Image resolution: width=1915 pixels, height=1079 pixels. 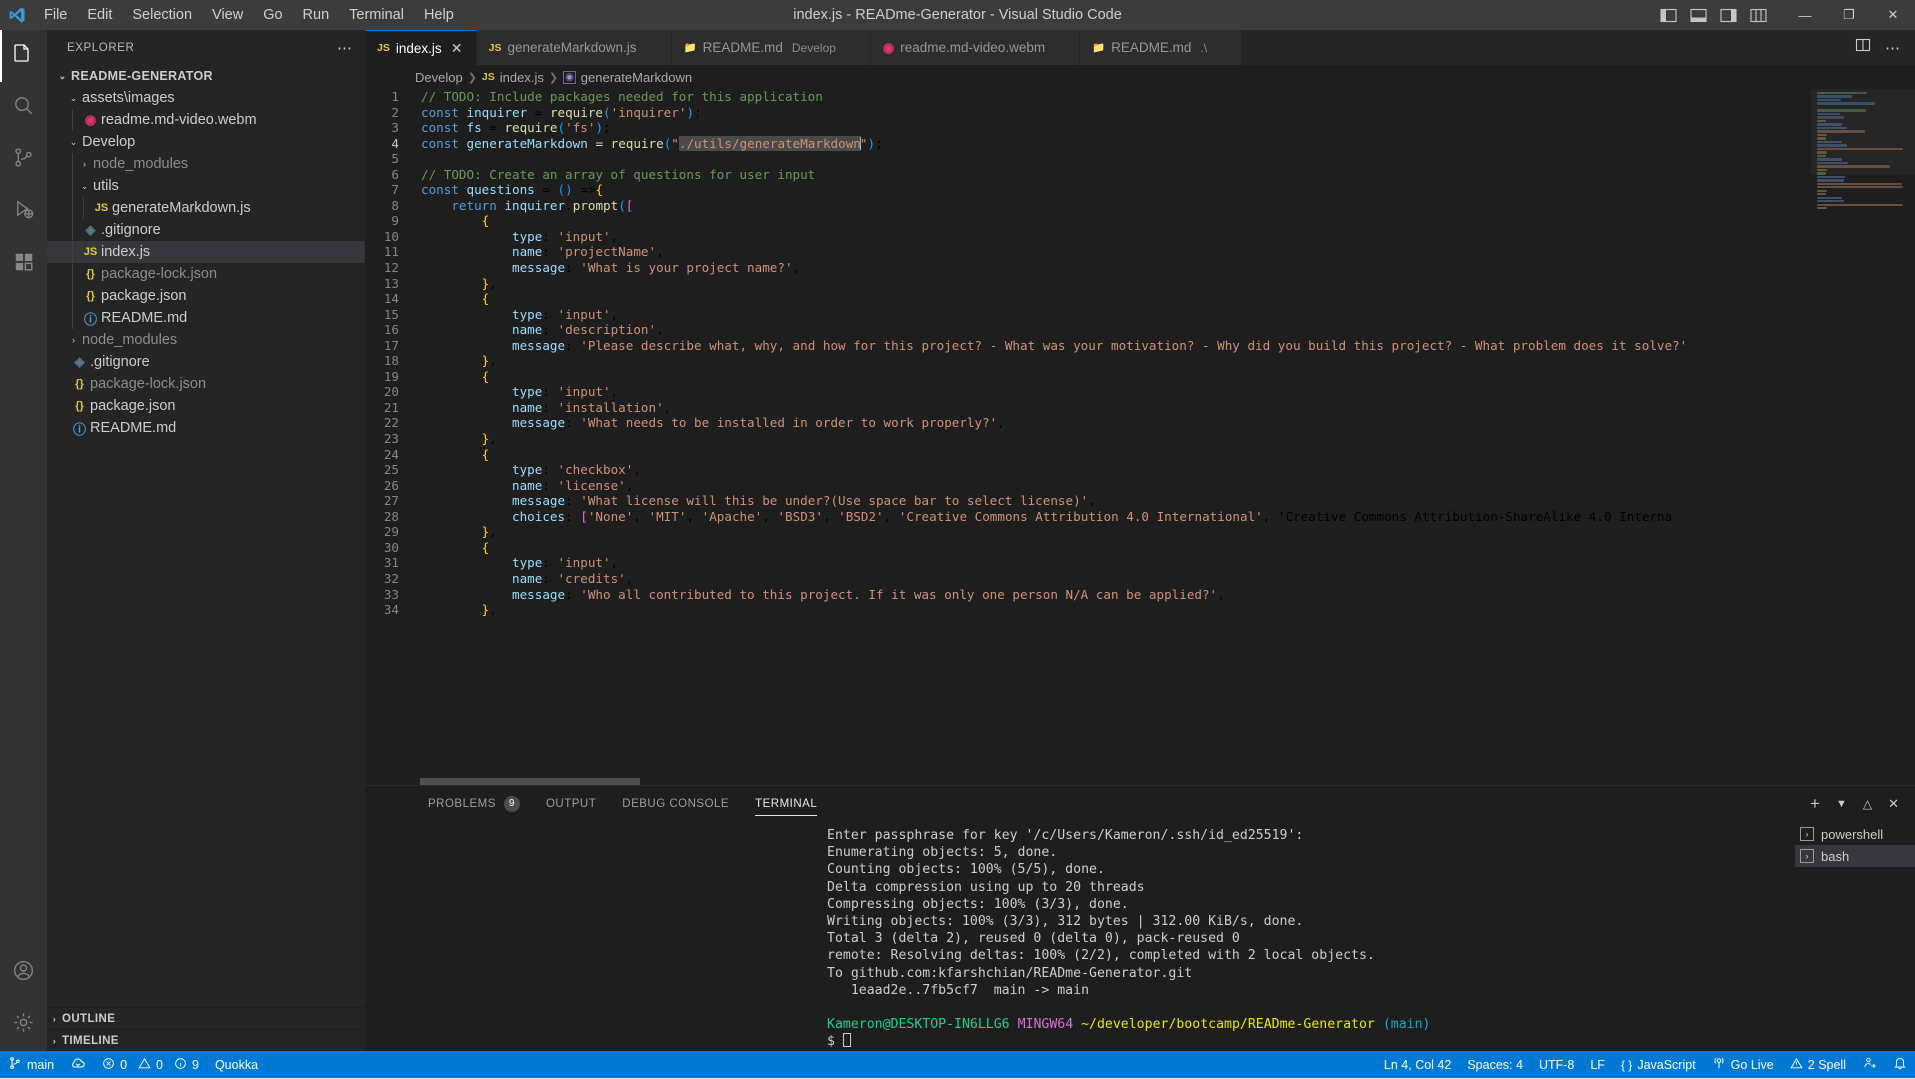 What do you see at coordinates (1863, 437) in the screenshot?
I see `minimap` at bounding box center [1863, 437].